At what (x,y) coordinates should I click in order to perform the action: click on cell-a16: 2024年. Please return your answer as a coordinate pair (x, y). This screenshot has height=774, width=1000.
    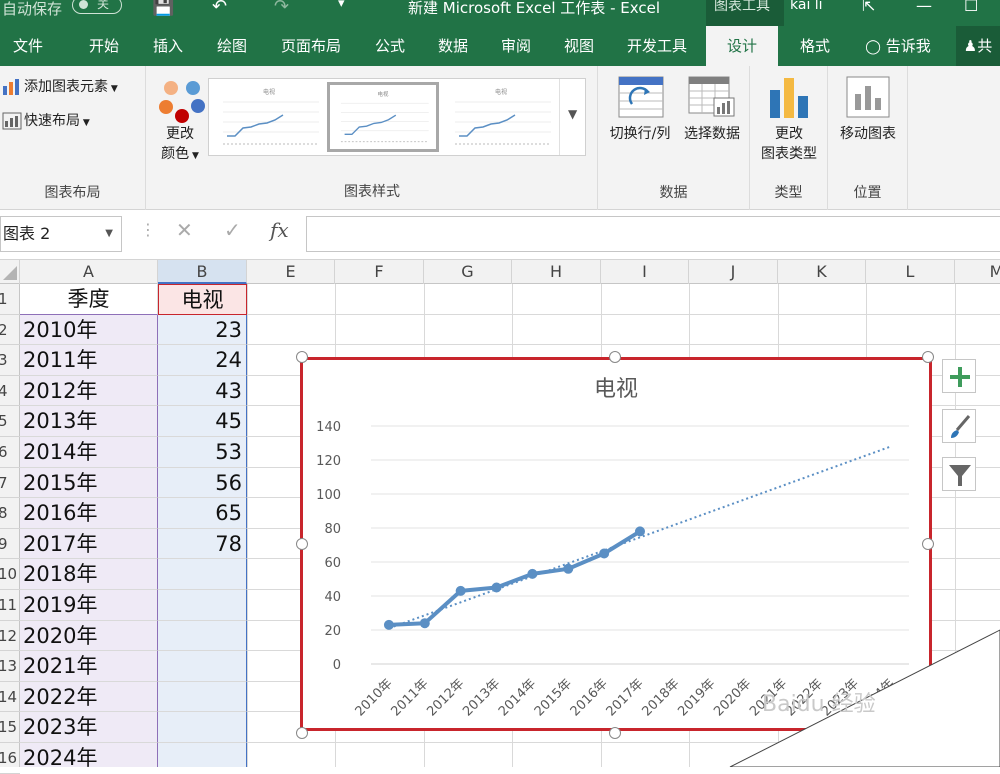
    Looking at the image, I should click on (89, 755).